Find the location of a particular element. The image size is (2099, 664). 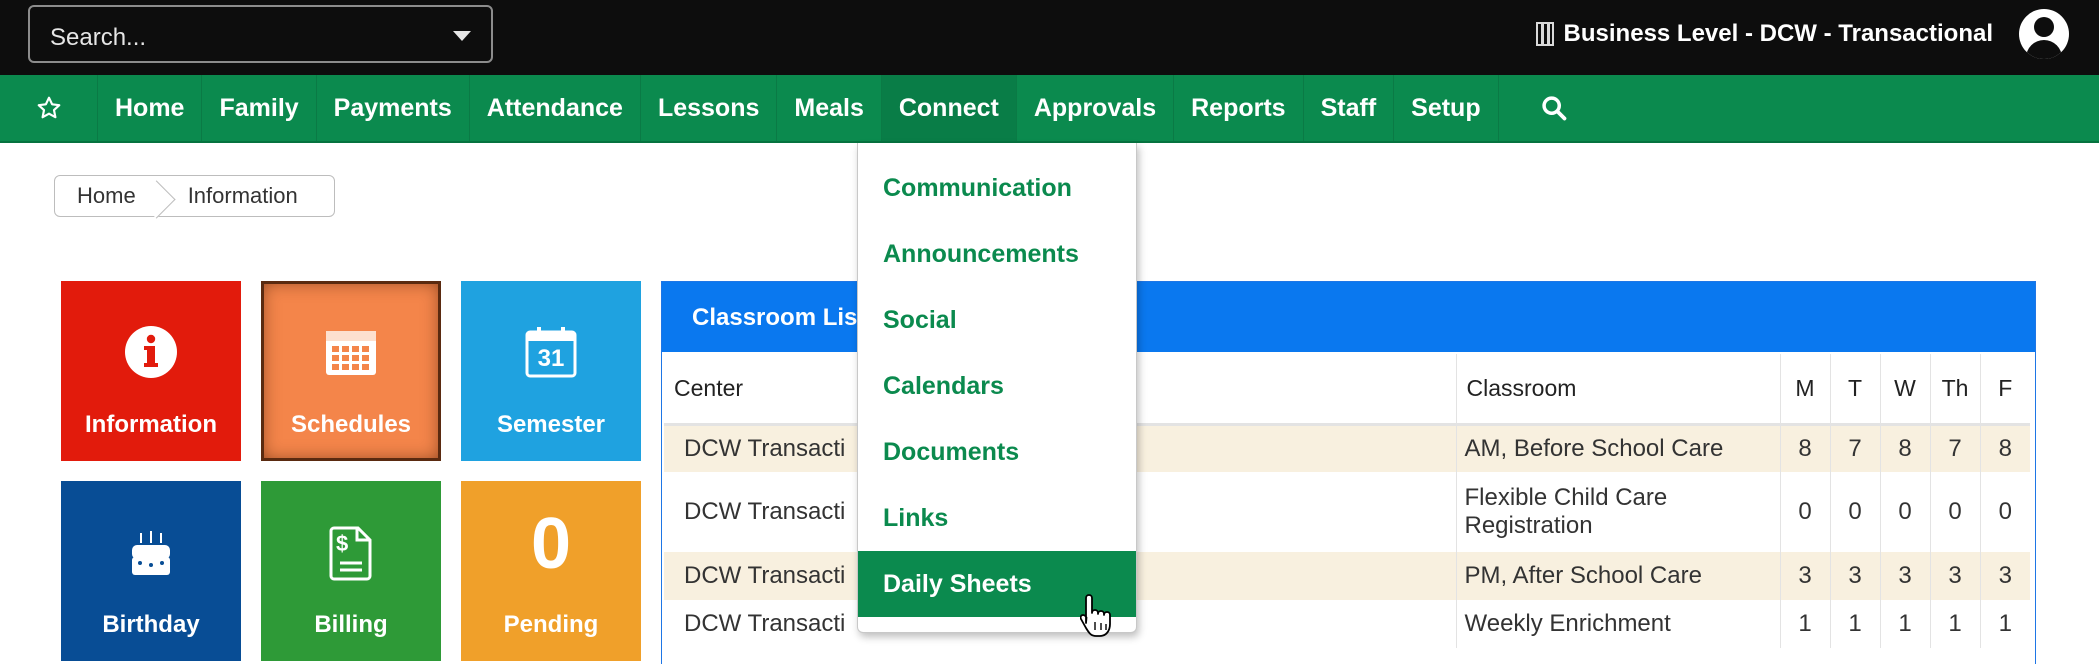

menu-item-calendars: Calendars is located at coordinates (997, 386).